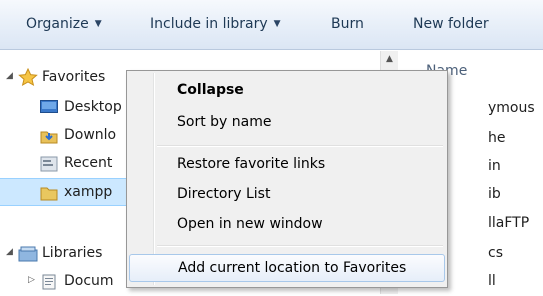 The image size is (543, 296). What do you see at coordinates (89, 281) in the screenshot?
I see `nav-label-documents: Docum` at bounding box center [89, 281].